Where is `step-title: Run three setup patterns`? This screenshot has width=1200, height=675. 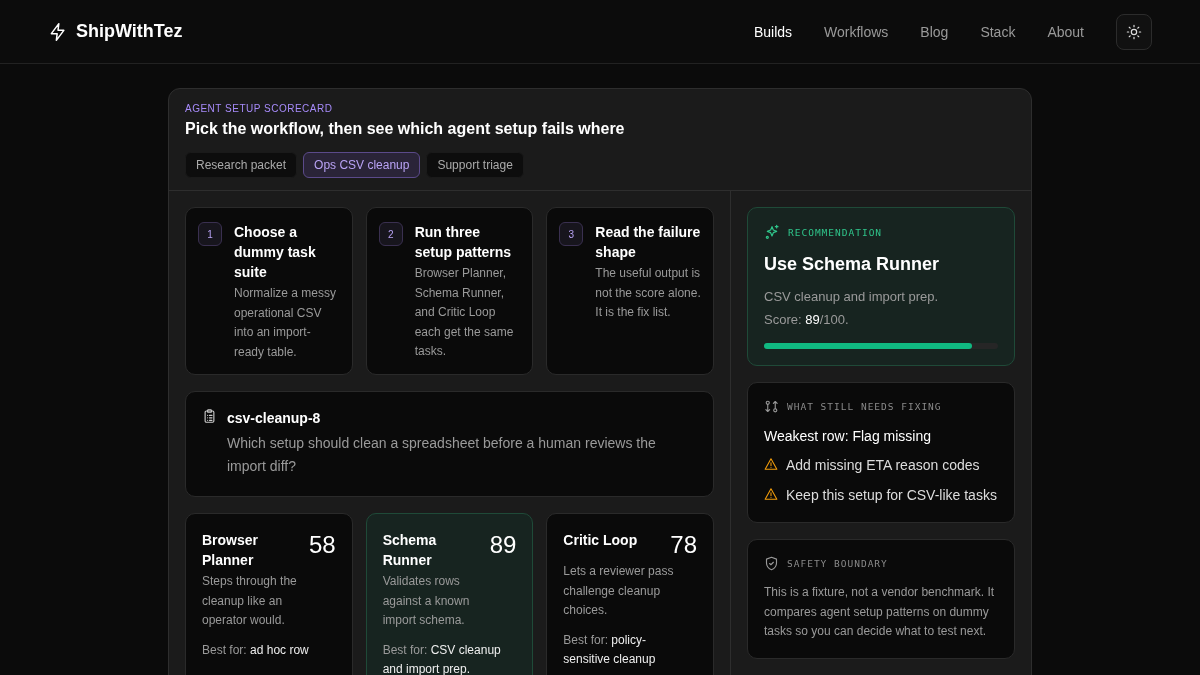 step-title: Run three setup patterns is located at coordinates (463, 242).